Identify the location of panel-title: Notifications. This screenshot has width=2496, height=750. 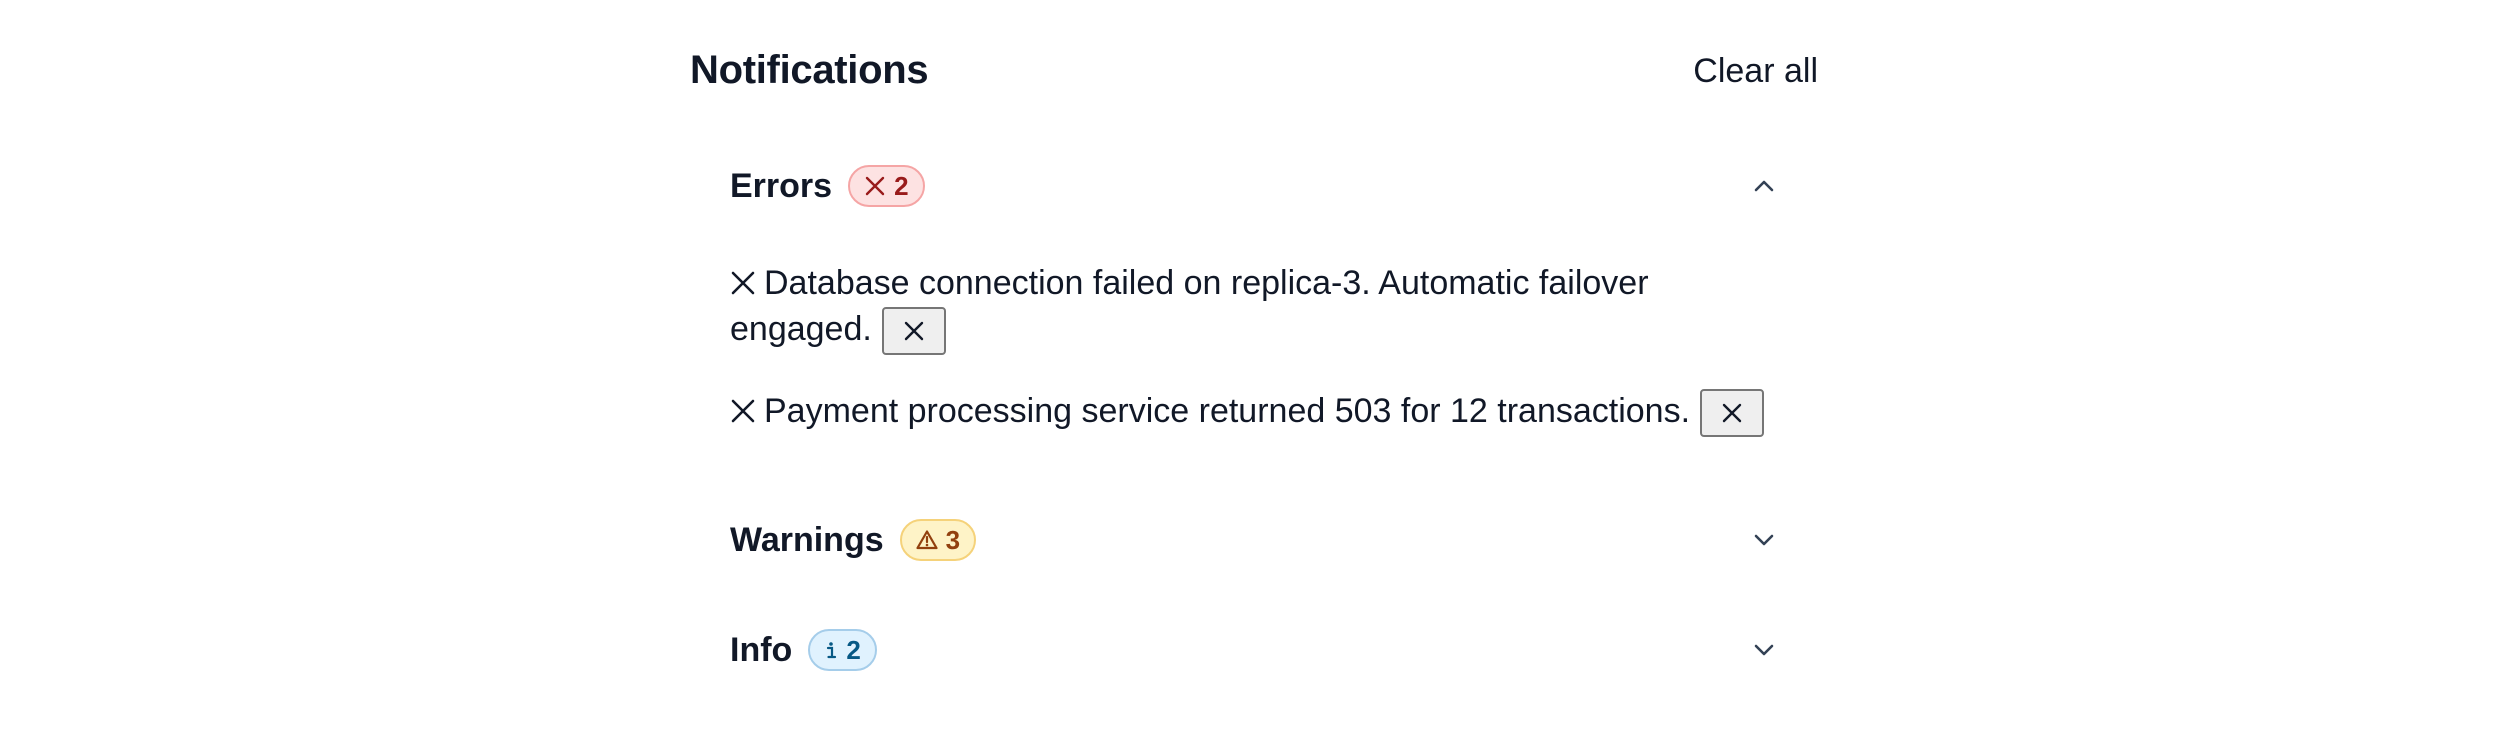
(809, 70).